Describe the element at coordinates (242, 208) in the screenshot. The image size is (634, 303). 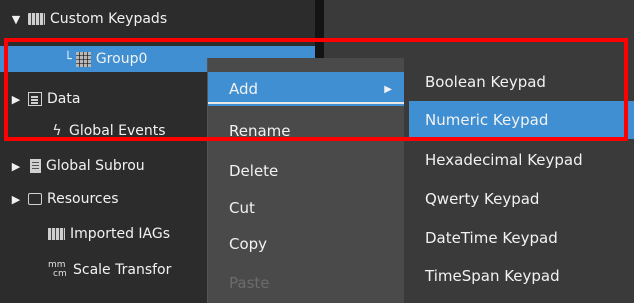
I see `menu-item-label: Cut` at that location.